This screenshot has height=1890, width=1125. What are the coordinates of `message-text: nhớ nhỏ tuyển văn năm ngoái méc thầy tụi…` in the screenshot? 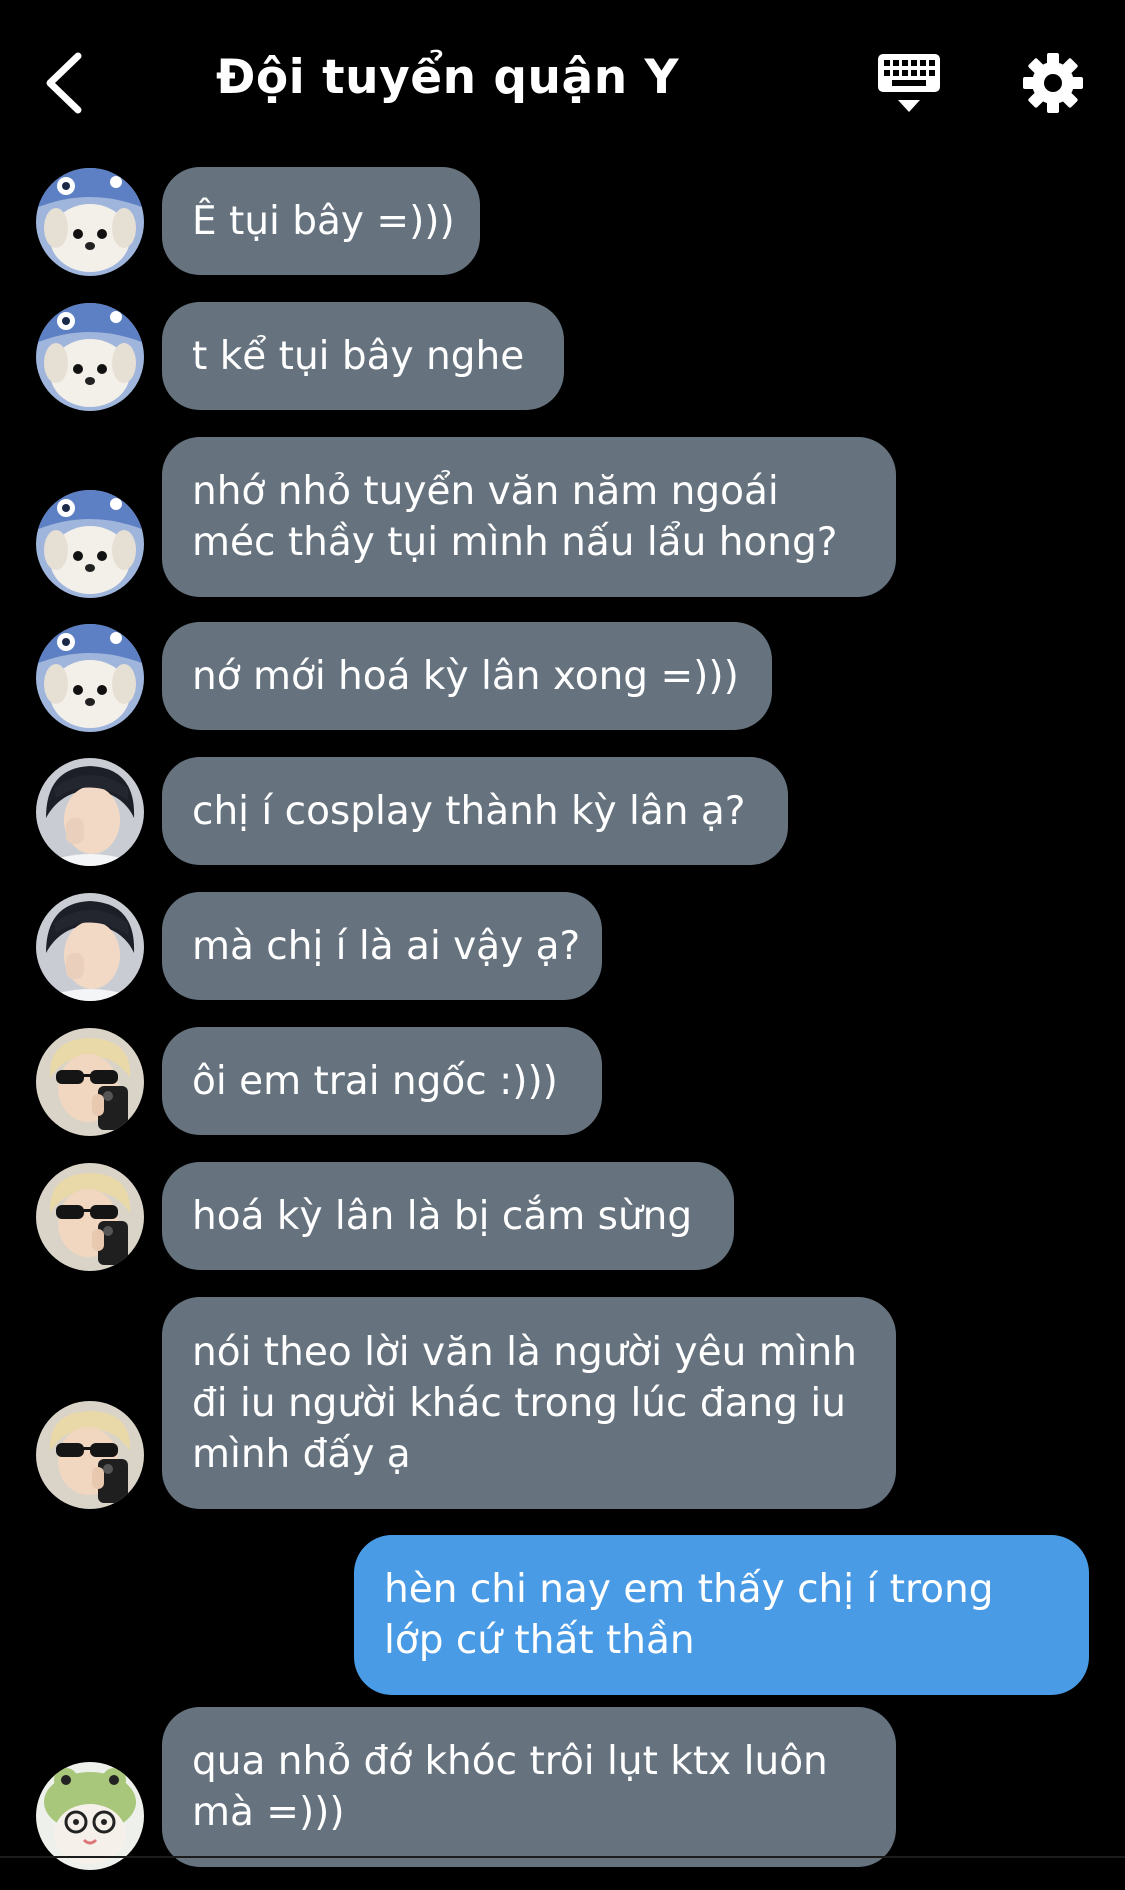 It's located at (515, 517).